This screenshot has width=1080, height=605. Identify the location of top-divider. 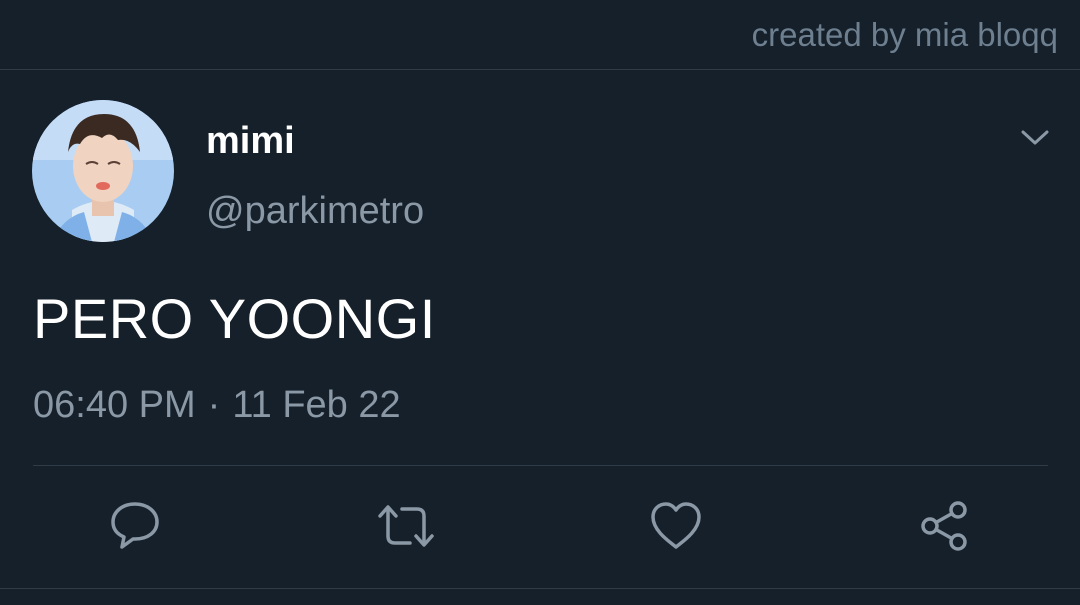
(540, 69).